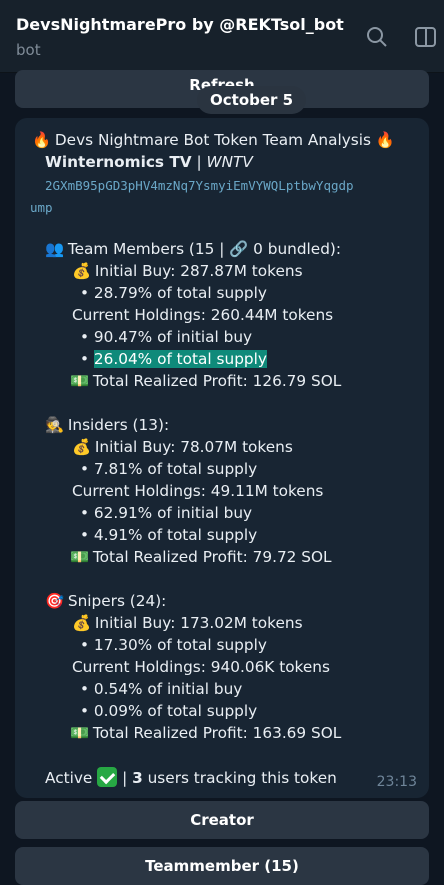 This screenshot has height=885, width=444. I want to click on message-title: Devs Nightmare Bot Token Team Analysis, so click(212, 140).